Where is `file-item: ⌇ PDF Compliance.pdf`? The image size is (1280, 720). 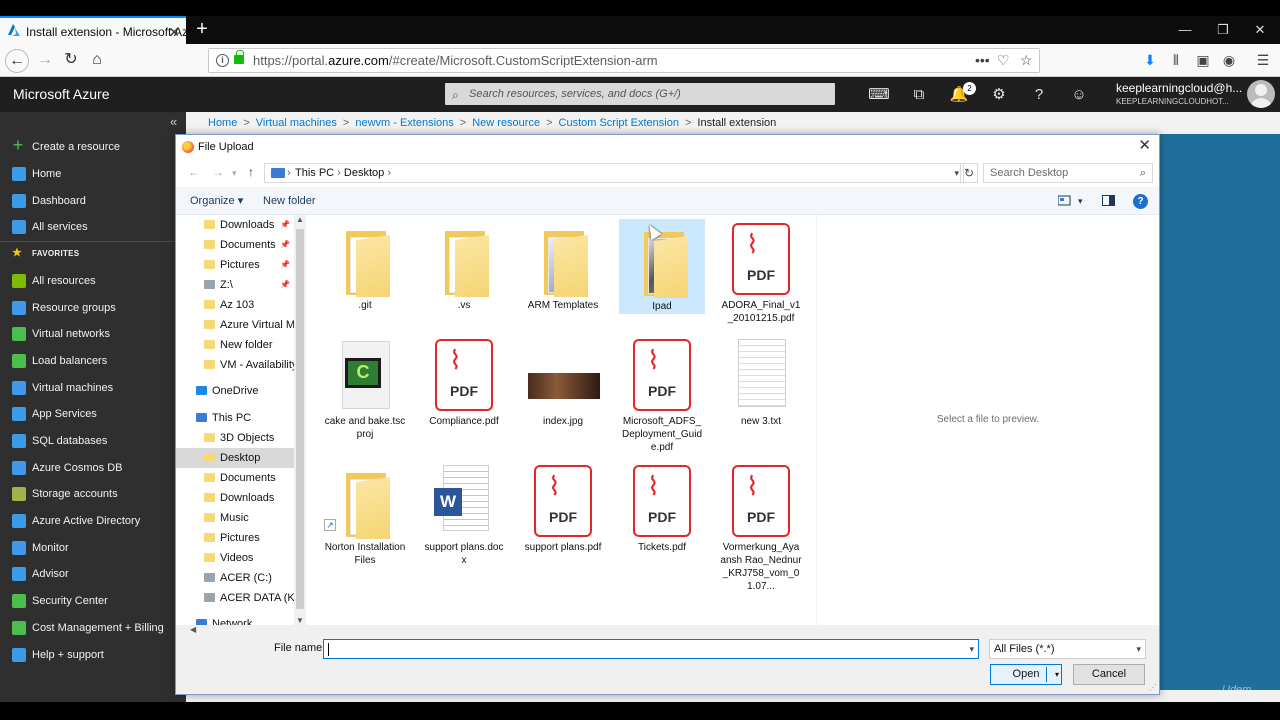
file-item: ⌇ PDF Compliance.pdf is located at coordinates (464, 381).